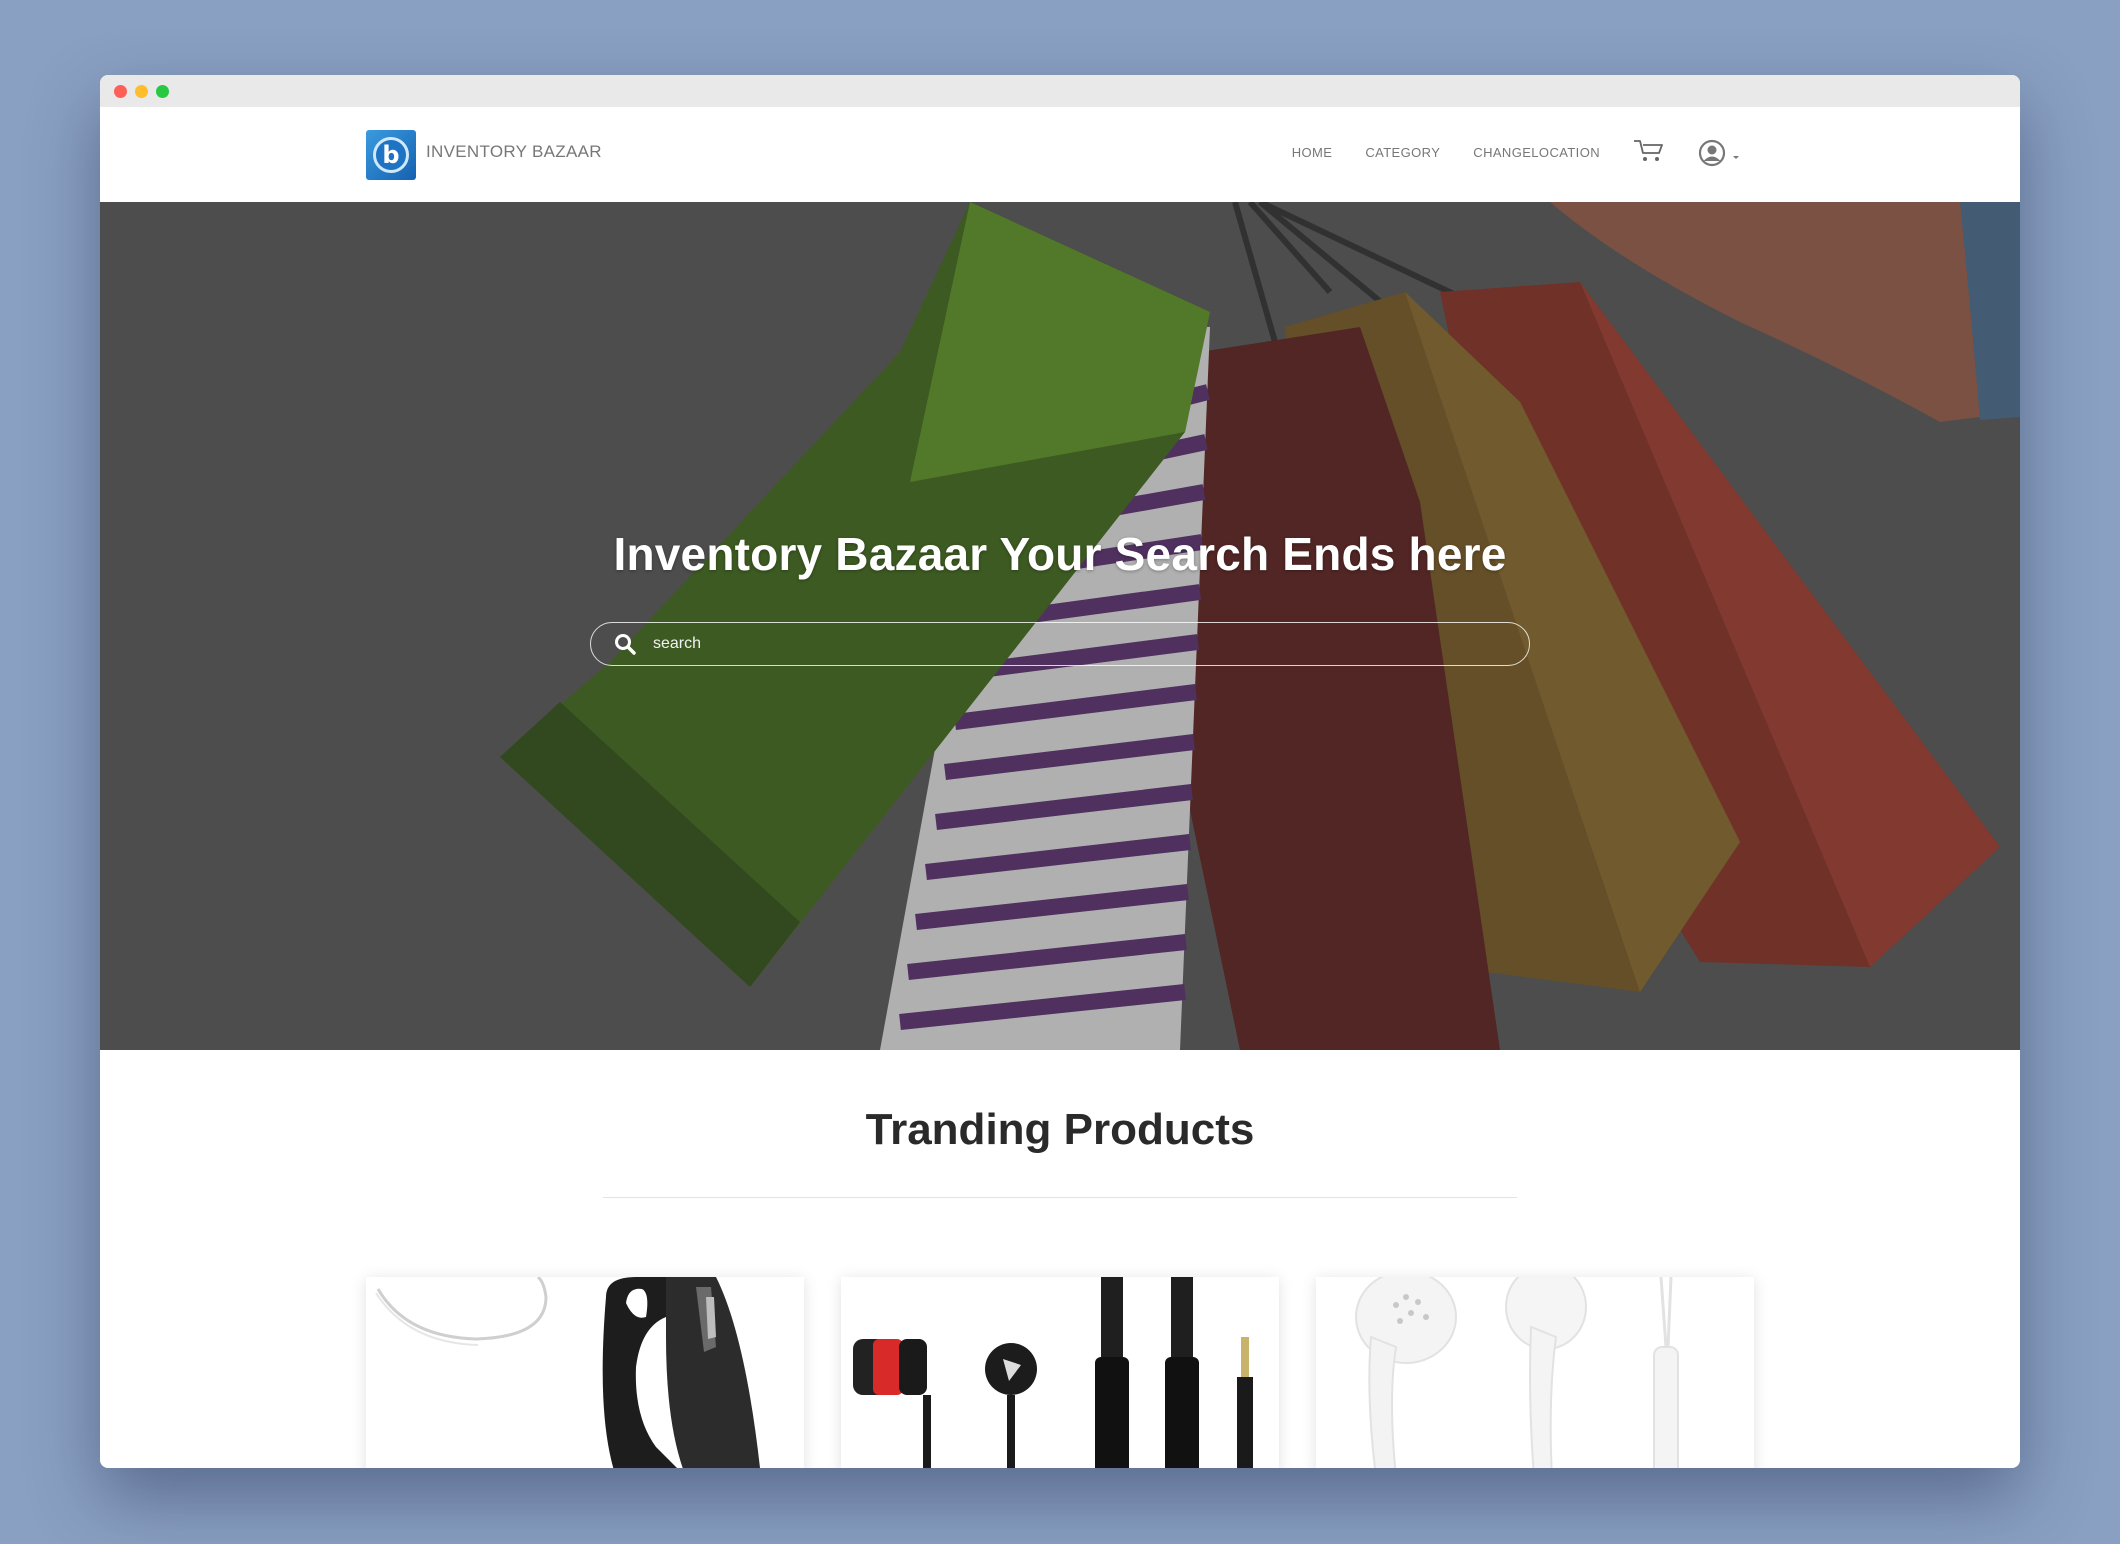 This screenshot has width=2120, height=1544. I want to click on search-icon, so click(625, 644).